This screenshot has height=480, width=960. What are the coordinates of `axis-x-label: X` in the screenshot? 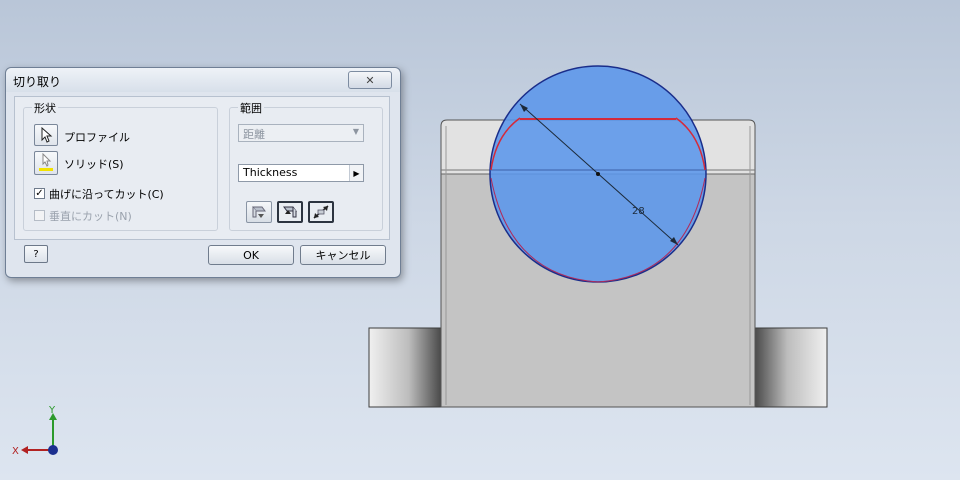 It's located at (15, 451).